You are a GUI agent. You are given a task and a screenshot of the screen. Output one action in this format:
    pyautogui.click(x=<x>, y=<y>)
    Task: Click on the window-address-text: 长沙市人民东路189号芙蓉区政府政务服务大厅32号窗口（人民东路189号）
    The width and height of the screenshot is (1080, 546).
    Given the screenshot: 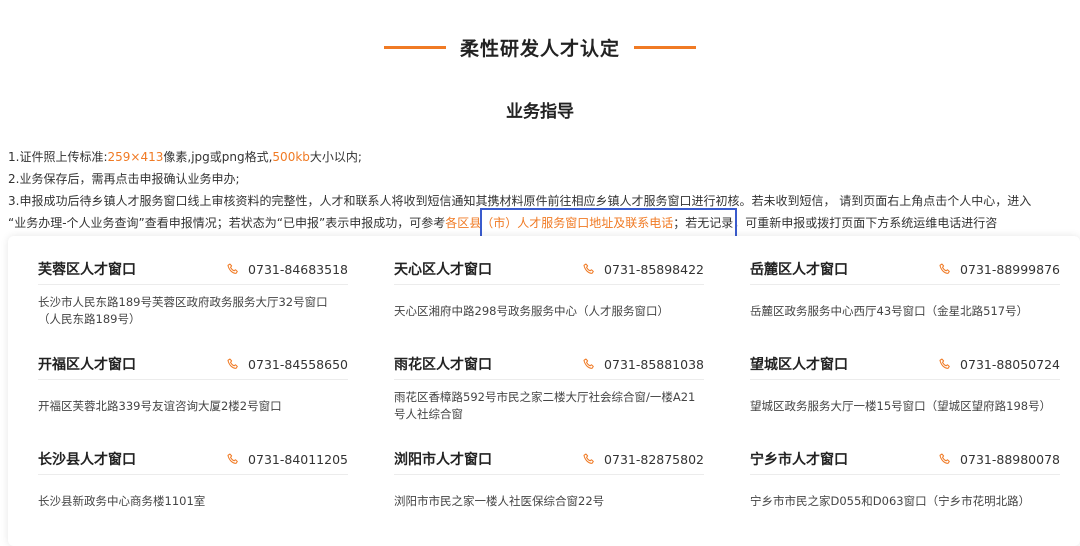 What is the action you would take?
    pyautogui.click(x=183, y=310)
    